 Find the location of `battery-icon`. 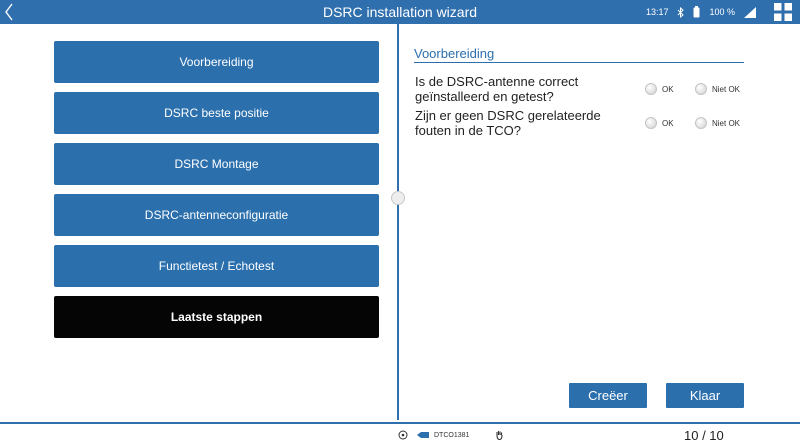

battery-icon is located at coordinates (696, 12).